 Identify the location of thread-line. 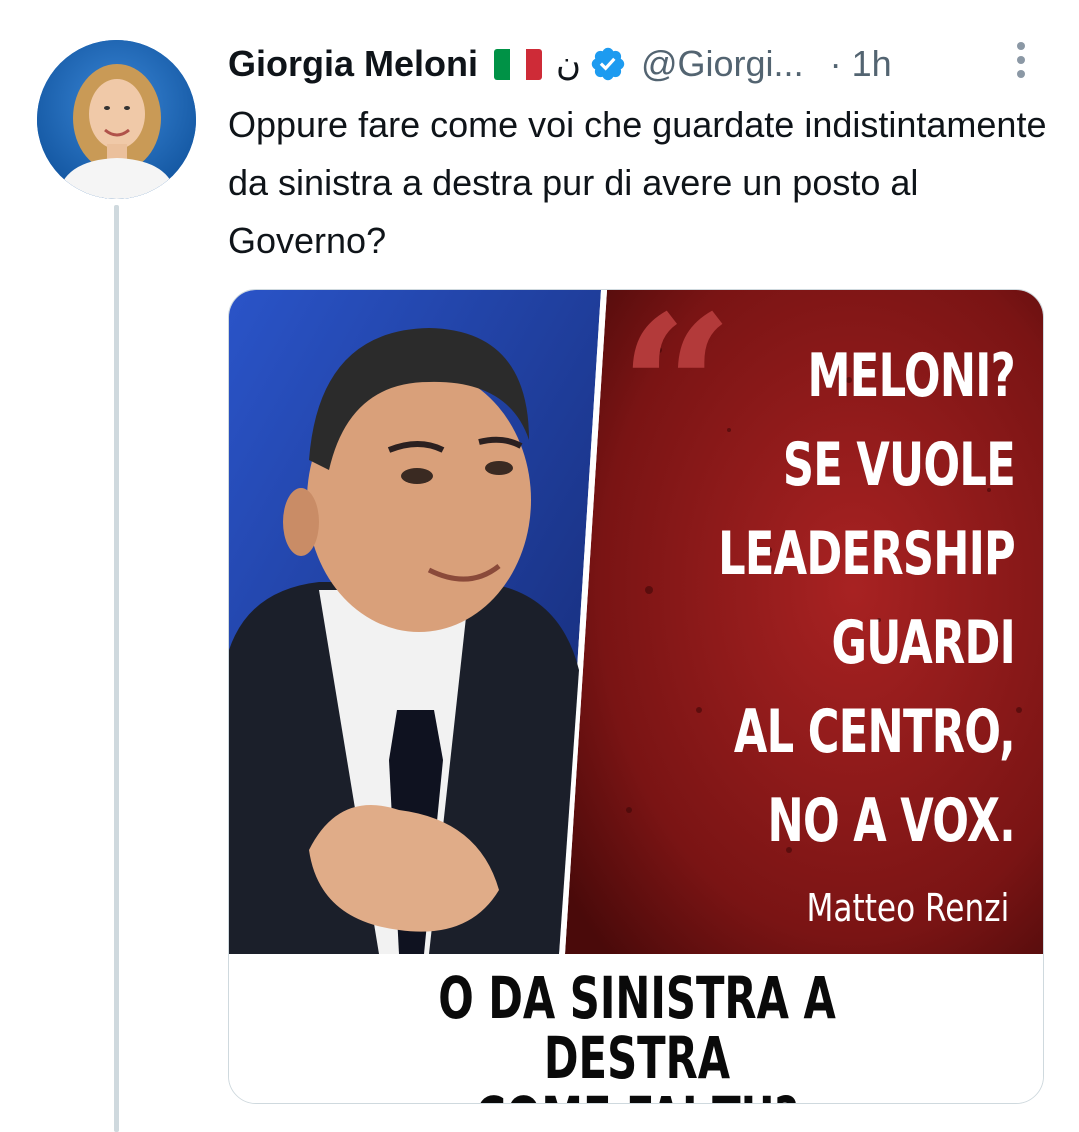
(116, 668).